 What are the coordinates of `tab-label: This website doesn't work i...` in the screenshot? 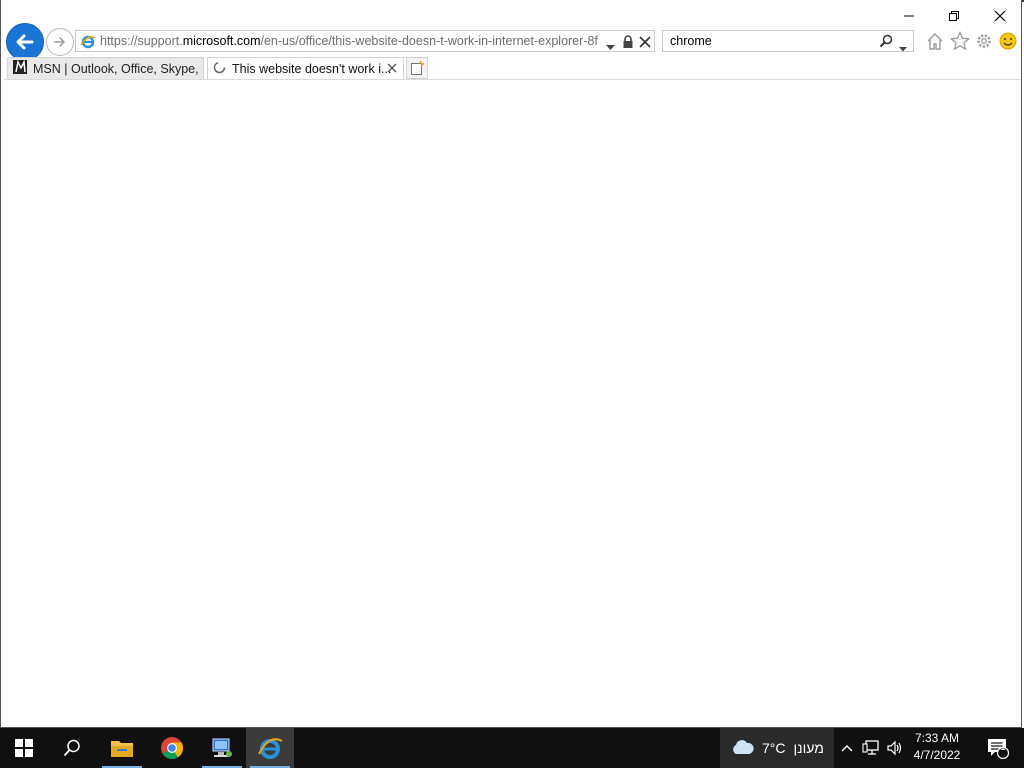 It's located at (312, 68).